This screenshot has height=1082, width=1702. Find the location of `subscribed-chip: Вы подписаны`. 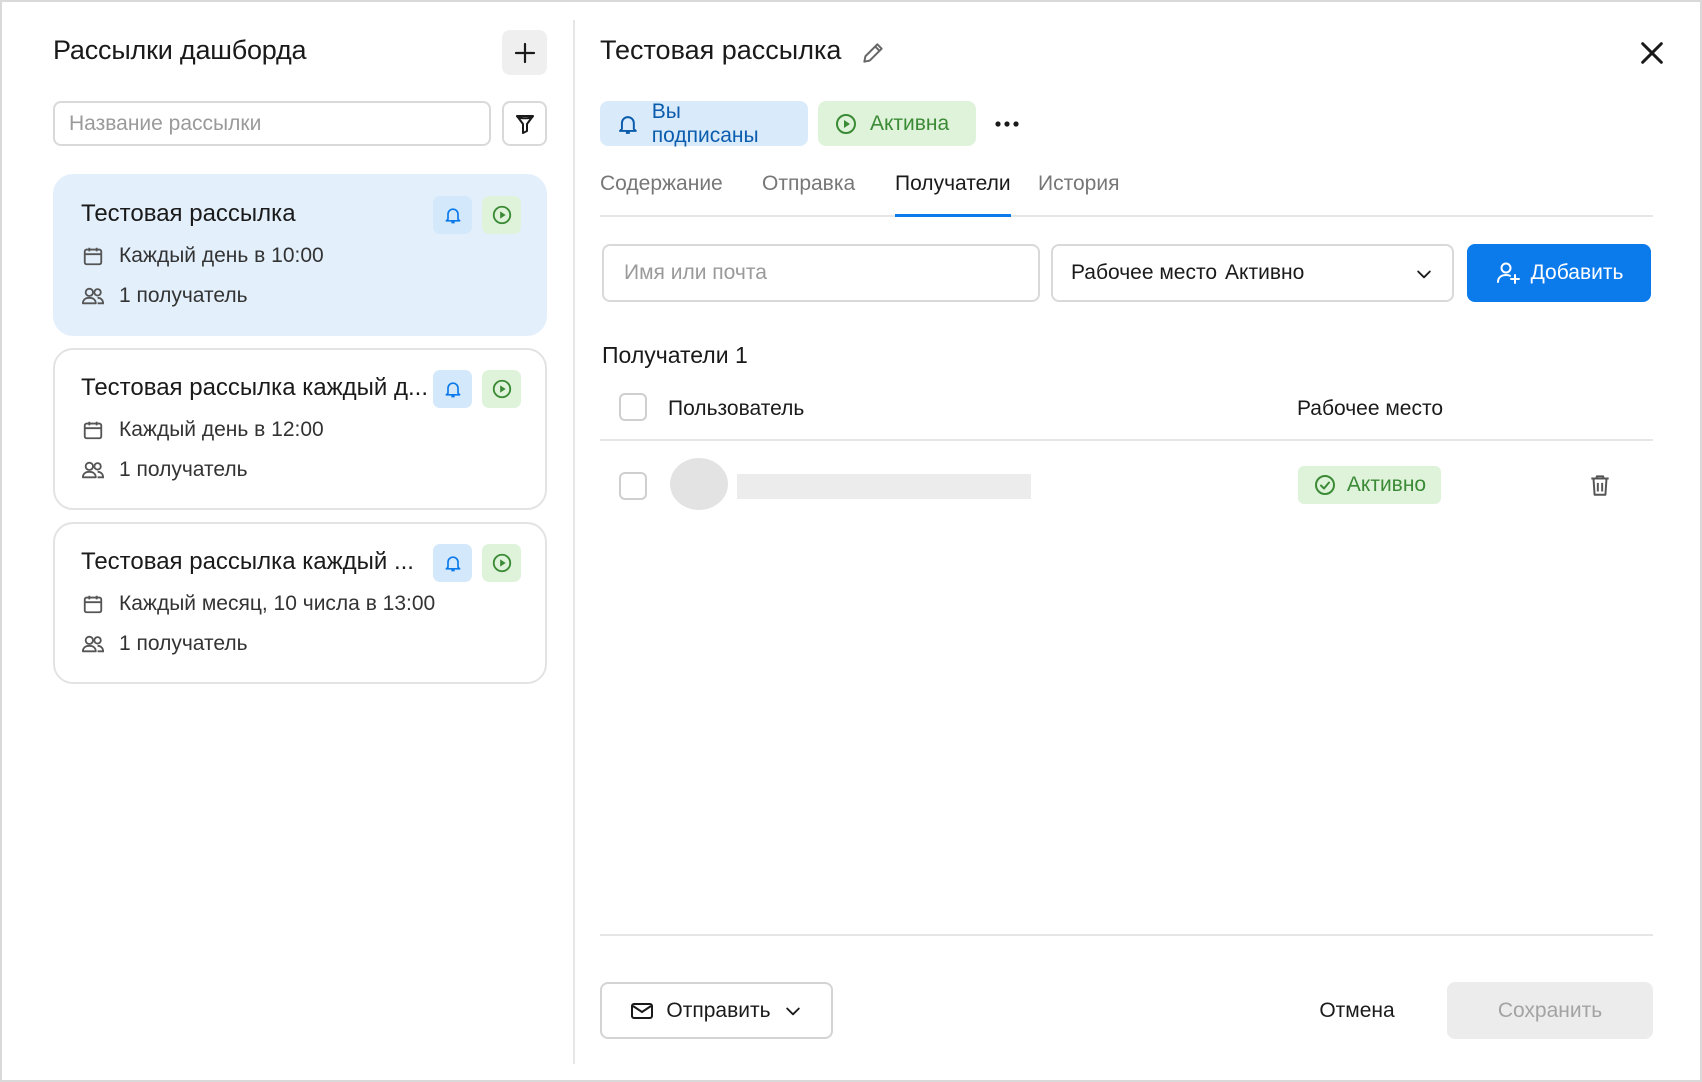

subscribed-chip: Вы подписаны is located at coordinates (704, 123).